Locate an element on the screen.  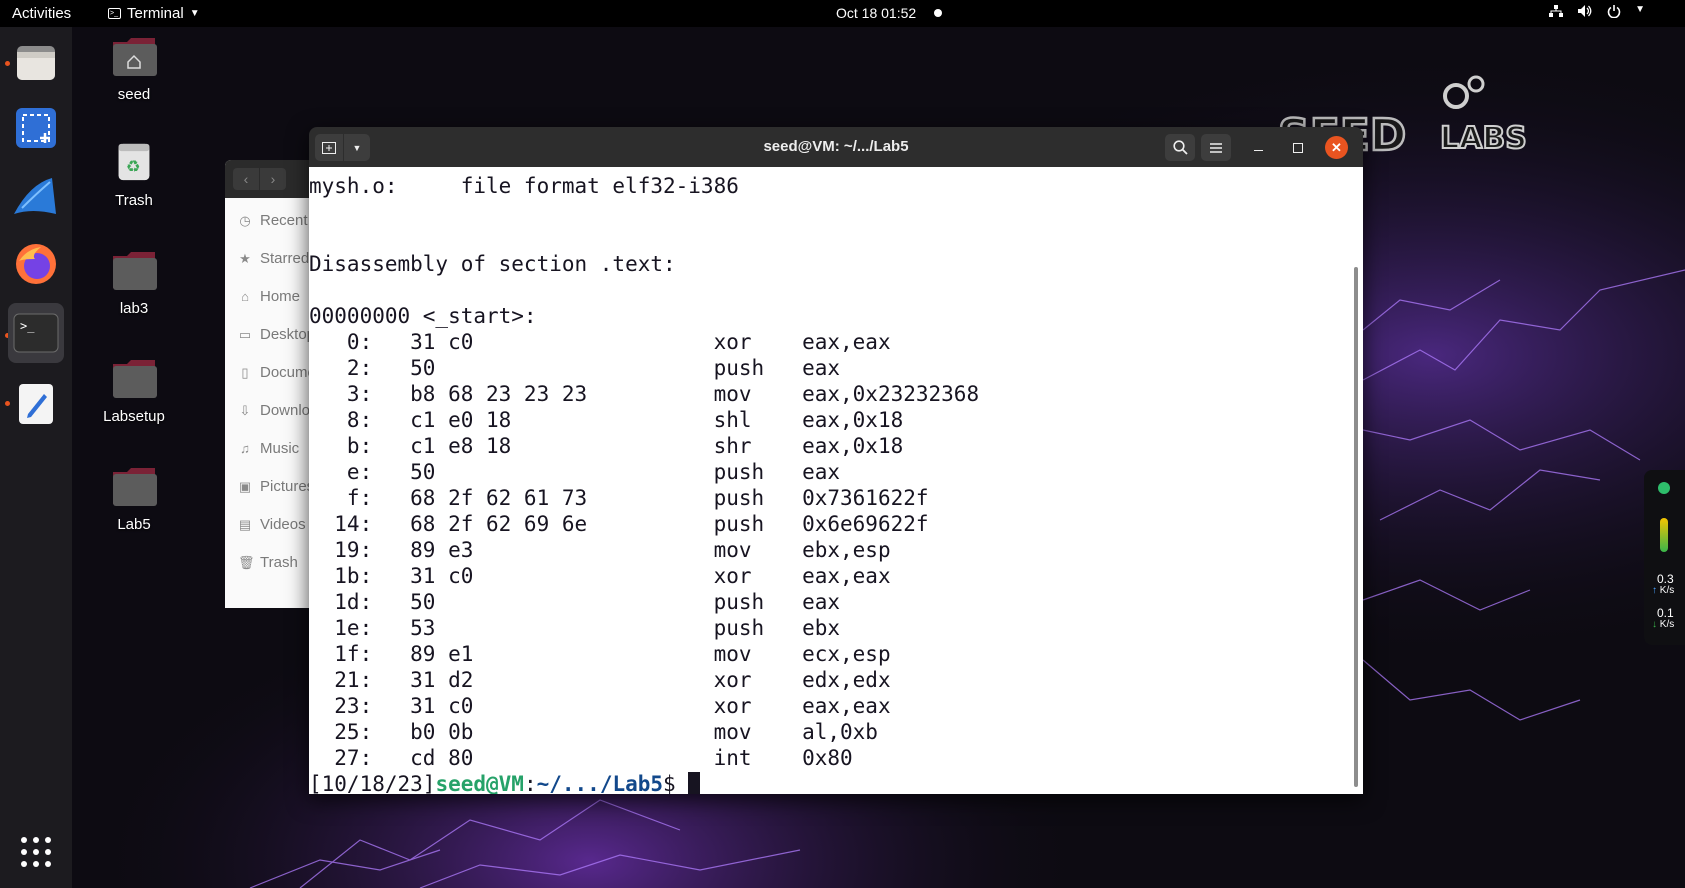
terminal-line: 2: 50 push eax is located at coordinates (575, 368).